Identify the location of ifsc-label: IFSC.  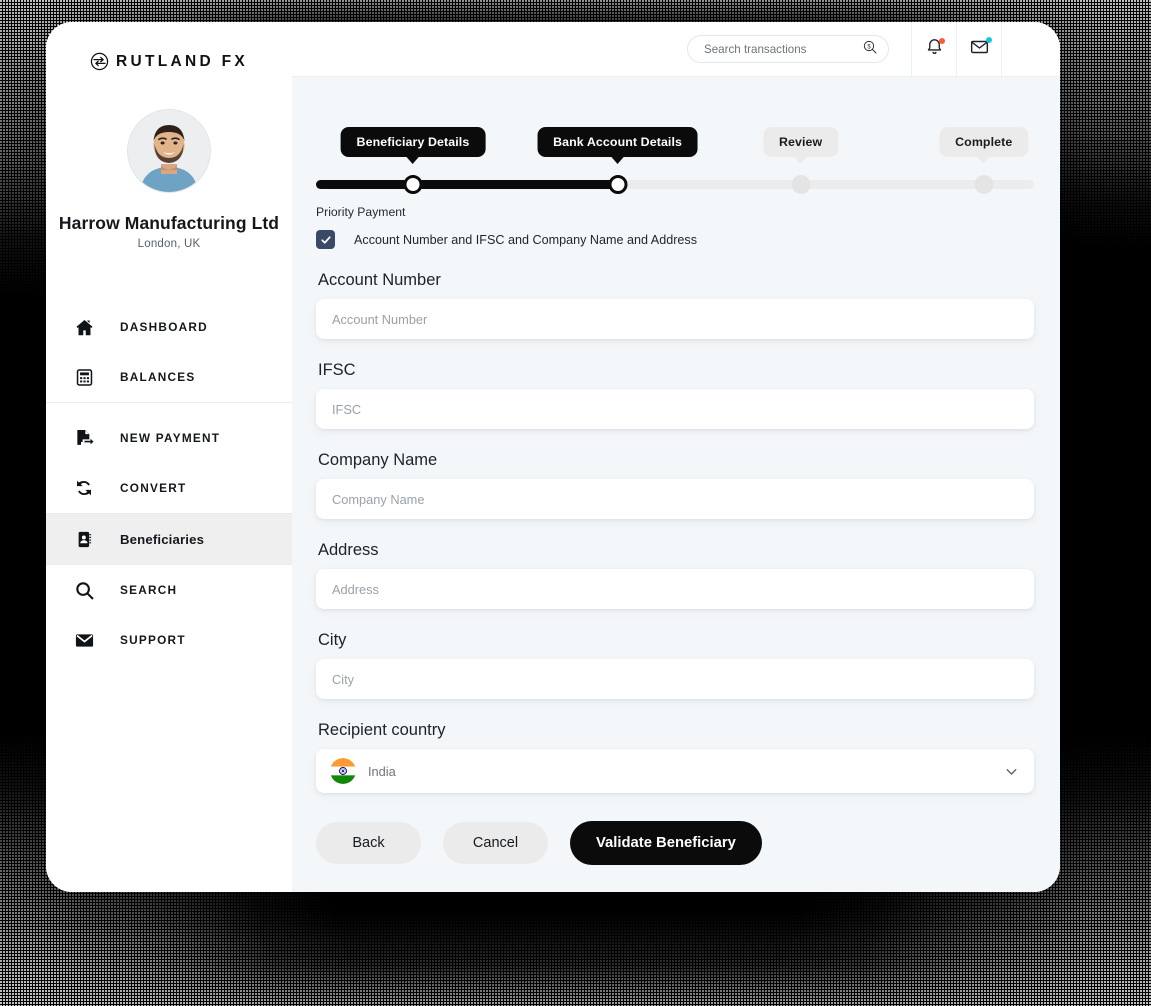
(337, 370).